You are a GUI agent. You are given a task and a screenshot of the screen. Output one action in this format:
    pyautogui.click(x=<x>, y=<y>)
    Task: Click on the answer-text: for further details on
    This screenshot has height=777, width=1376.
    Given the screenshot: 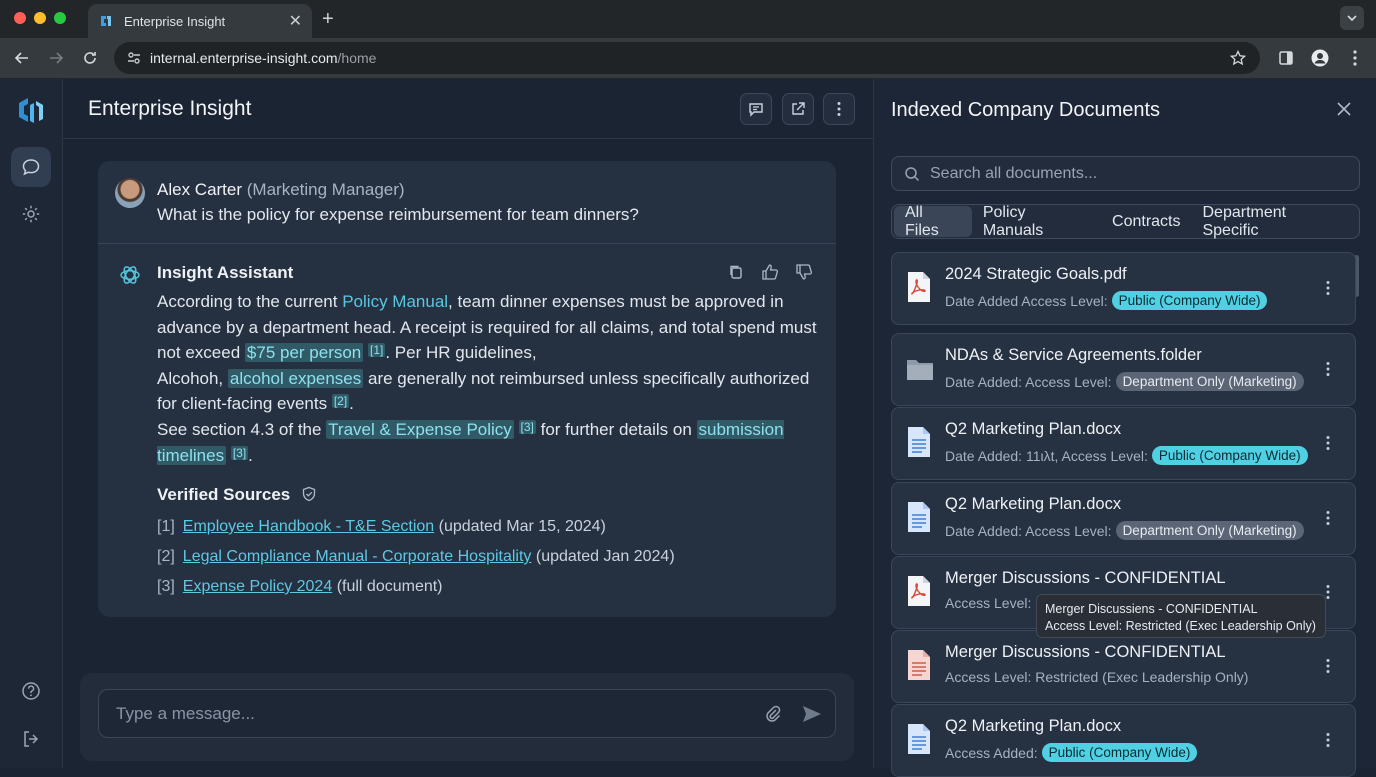 What is the action you would take?
    pyautogui.click(x=616, y=429)
    